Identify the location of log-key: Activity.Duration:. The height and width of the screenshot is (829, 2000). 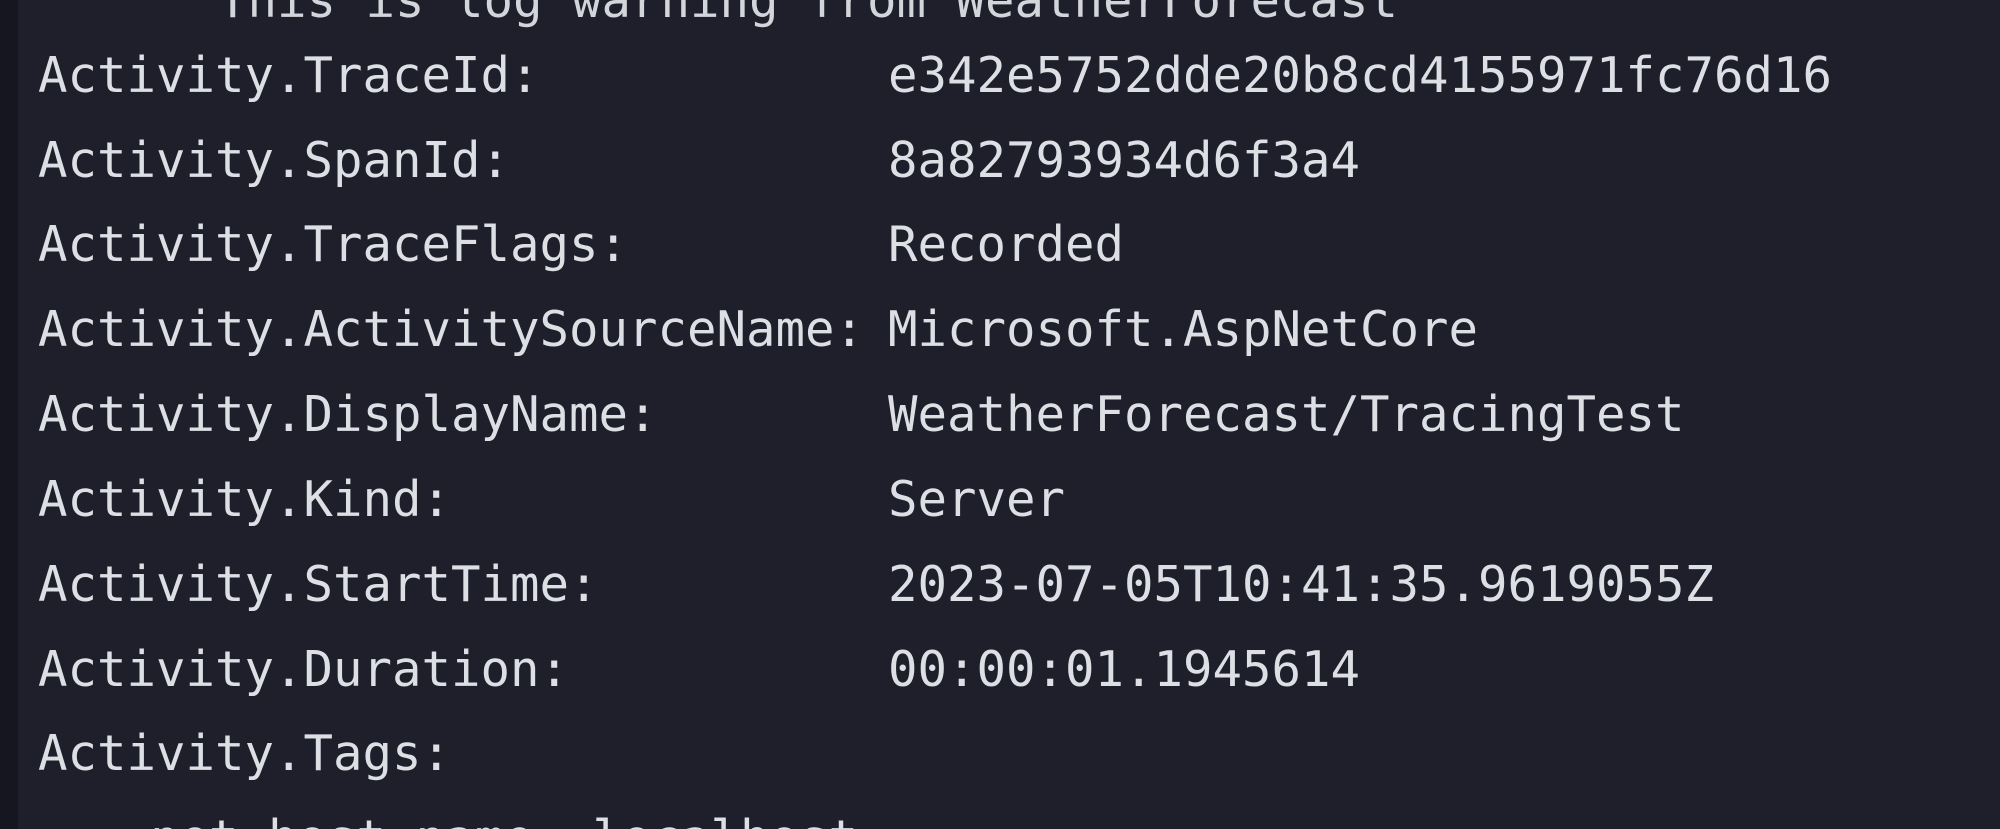
(304, 669).